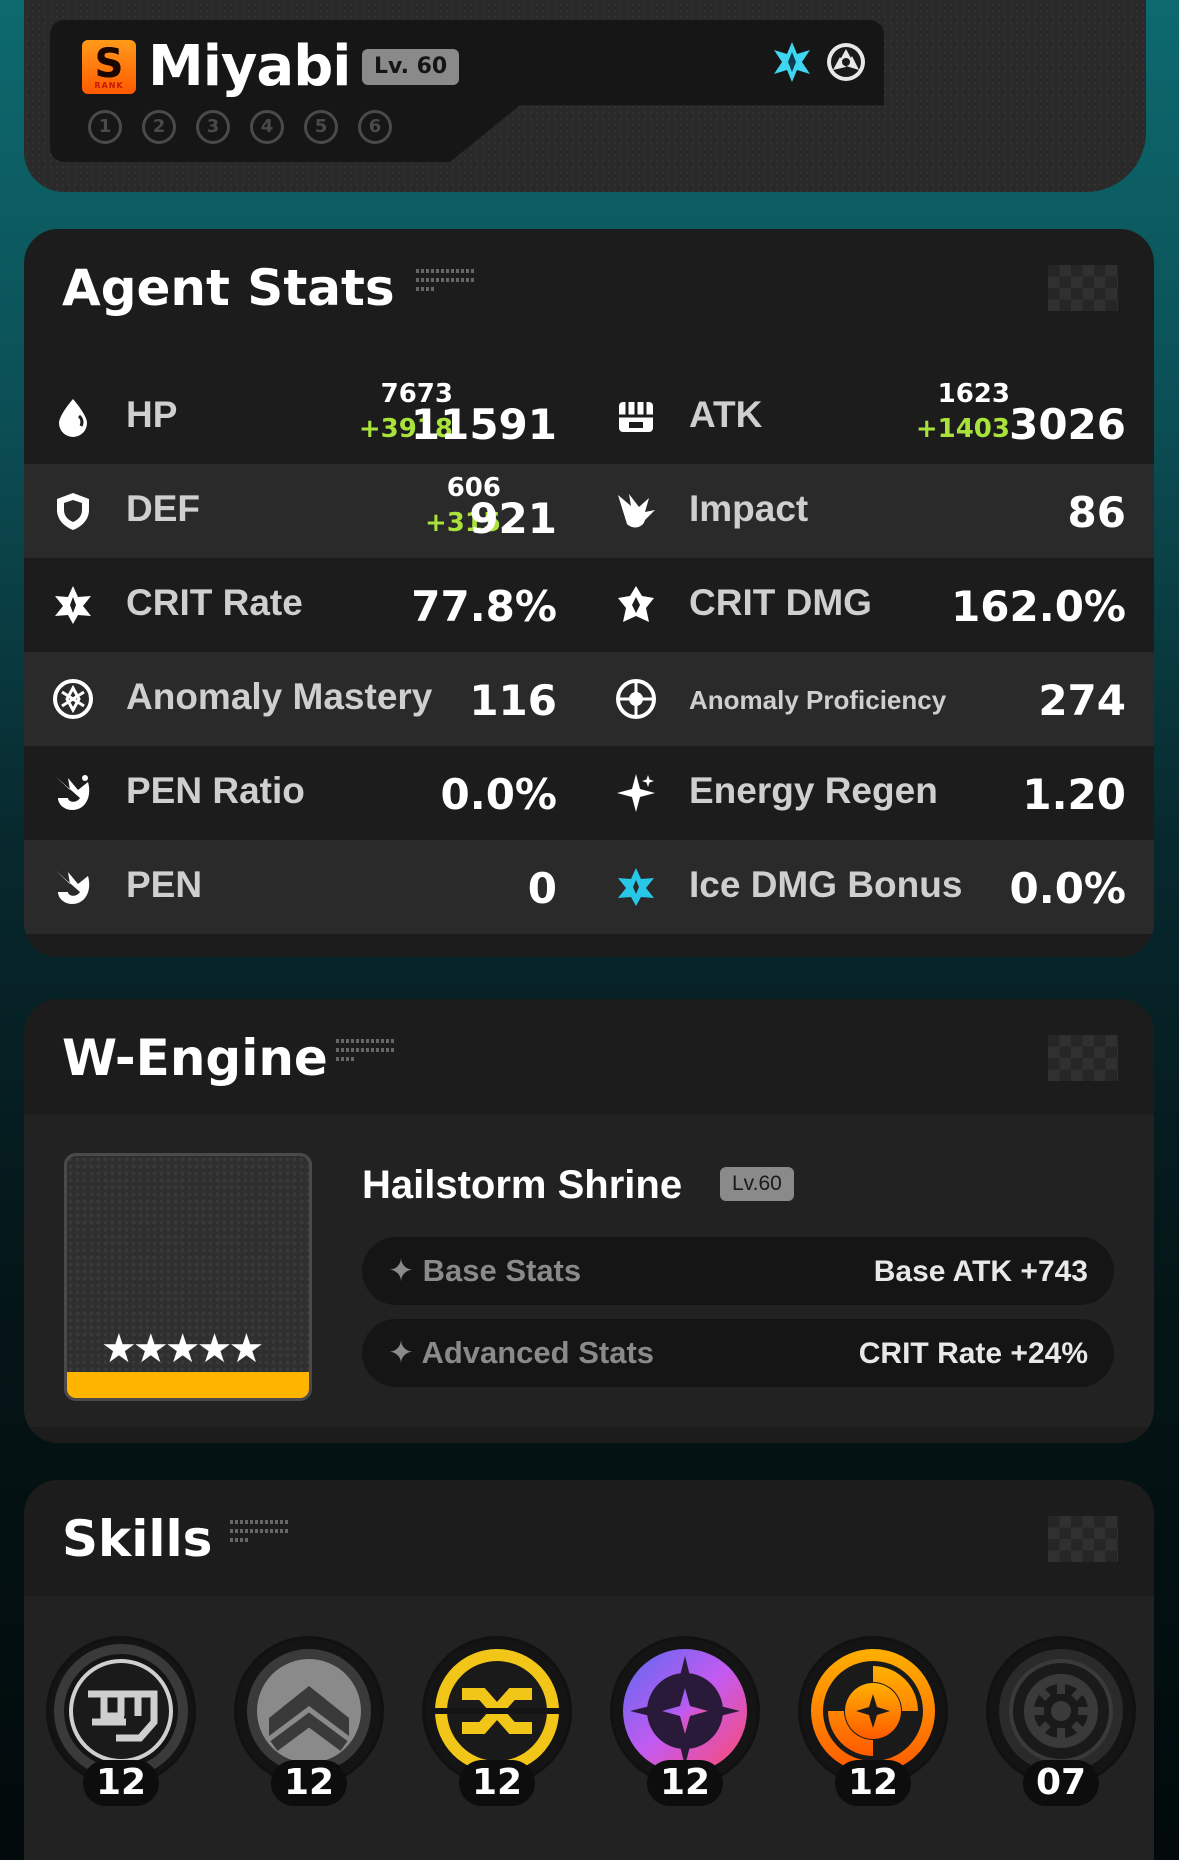 The height and width of the screenshot is (1860, 1179). I want to click on advanced-stats-label: ✦ Advanced Stats, so click(521, 1352).